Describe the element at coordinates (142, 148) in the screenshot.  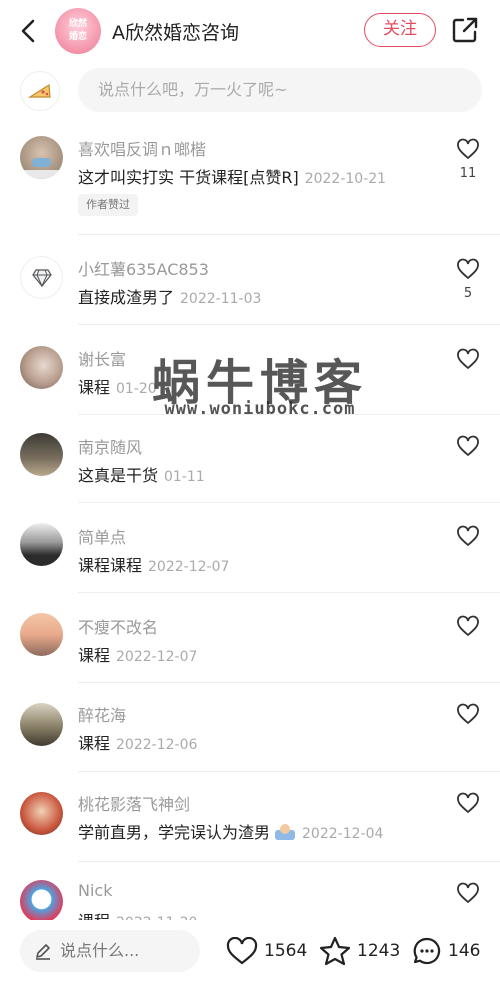
I see `commenter-name: 喜欢唱反调ｎ啷楷` at that location.